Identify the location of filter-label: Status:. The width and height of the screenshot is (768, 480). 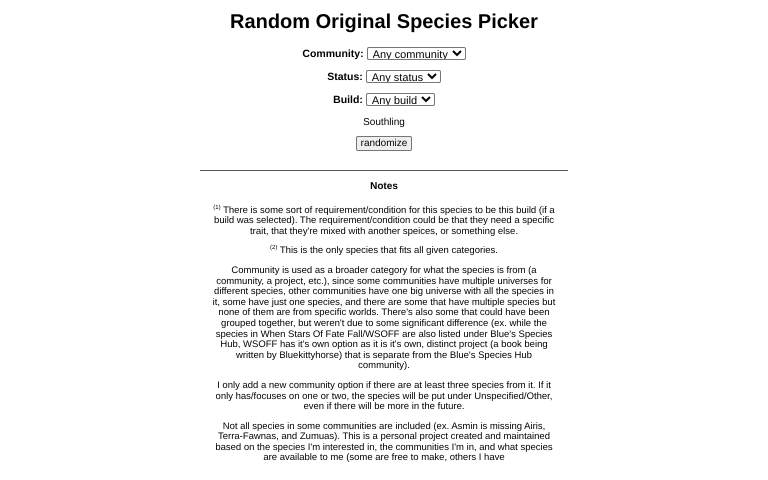
(345, 76).